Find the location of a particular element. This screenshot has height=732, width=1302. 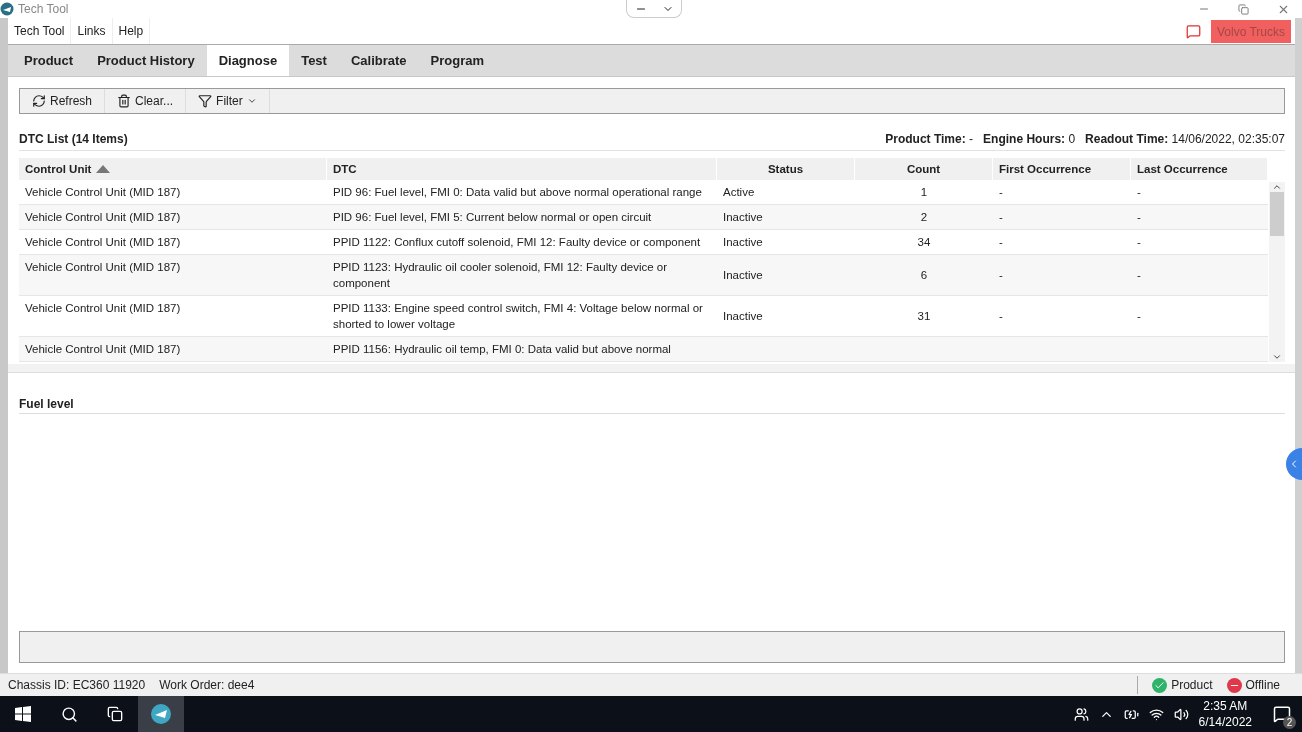

scrollbar is located at coordinates (1277, 272).